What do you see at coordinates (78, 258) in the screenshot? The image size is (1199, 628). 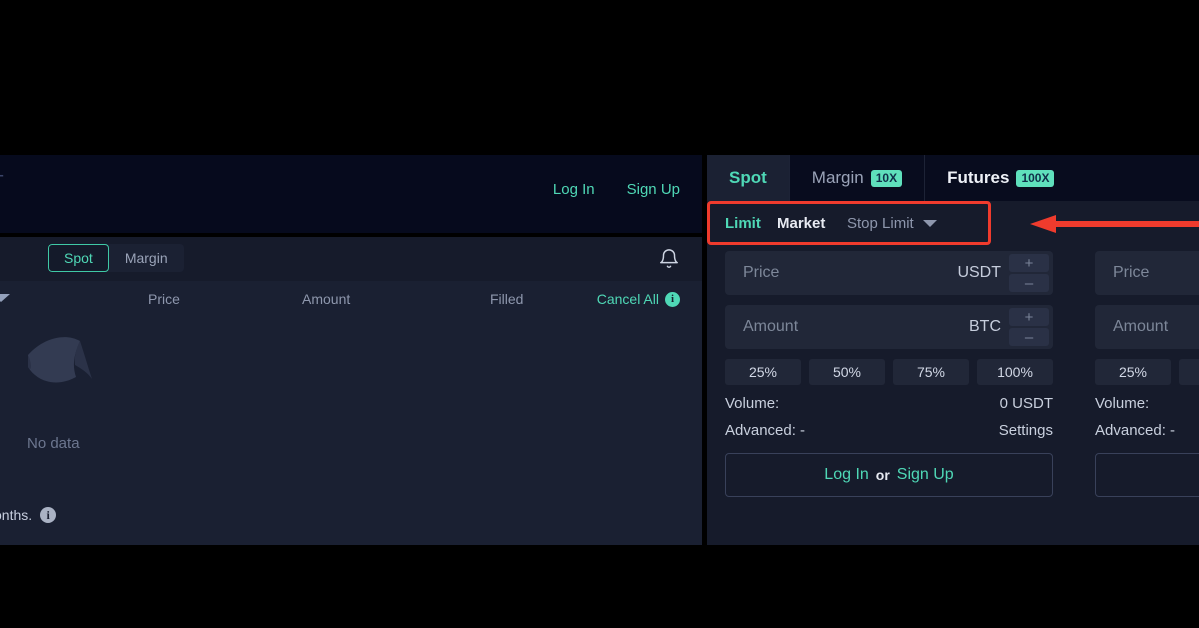 I see `orders-toggle-spot: Spot` at bounding box center [78, 258].